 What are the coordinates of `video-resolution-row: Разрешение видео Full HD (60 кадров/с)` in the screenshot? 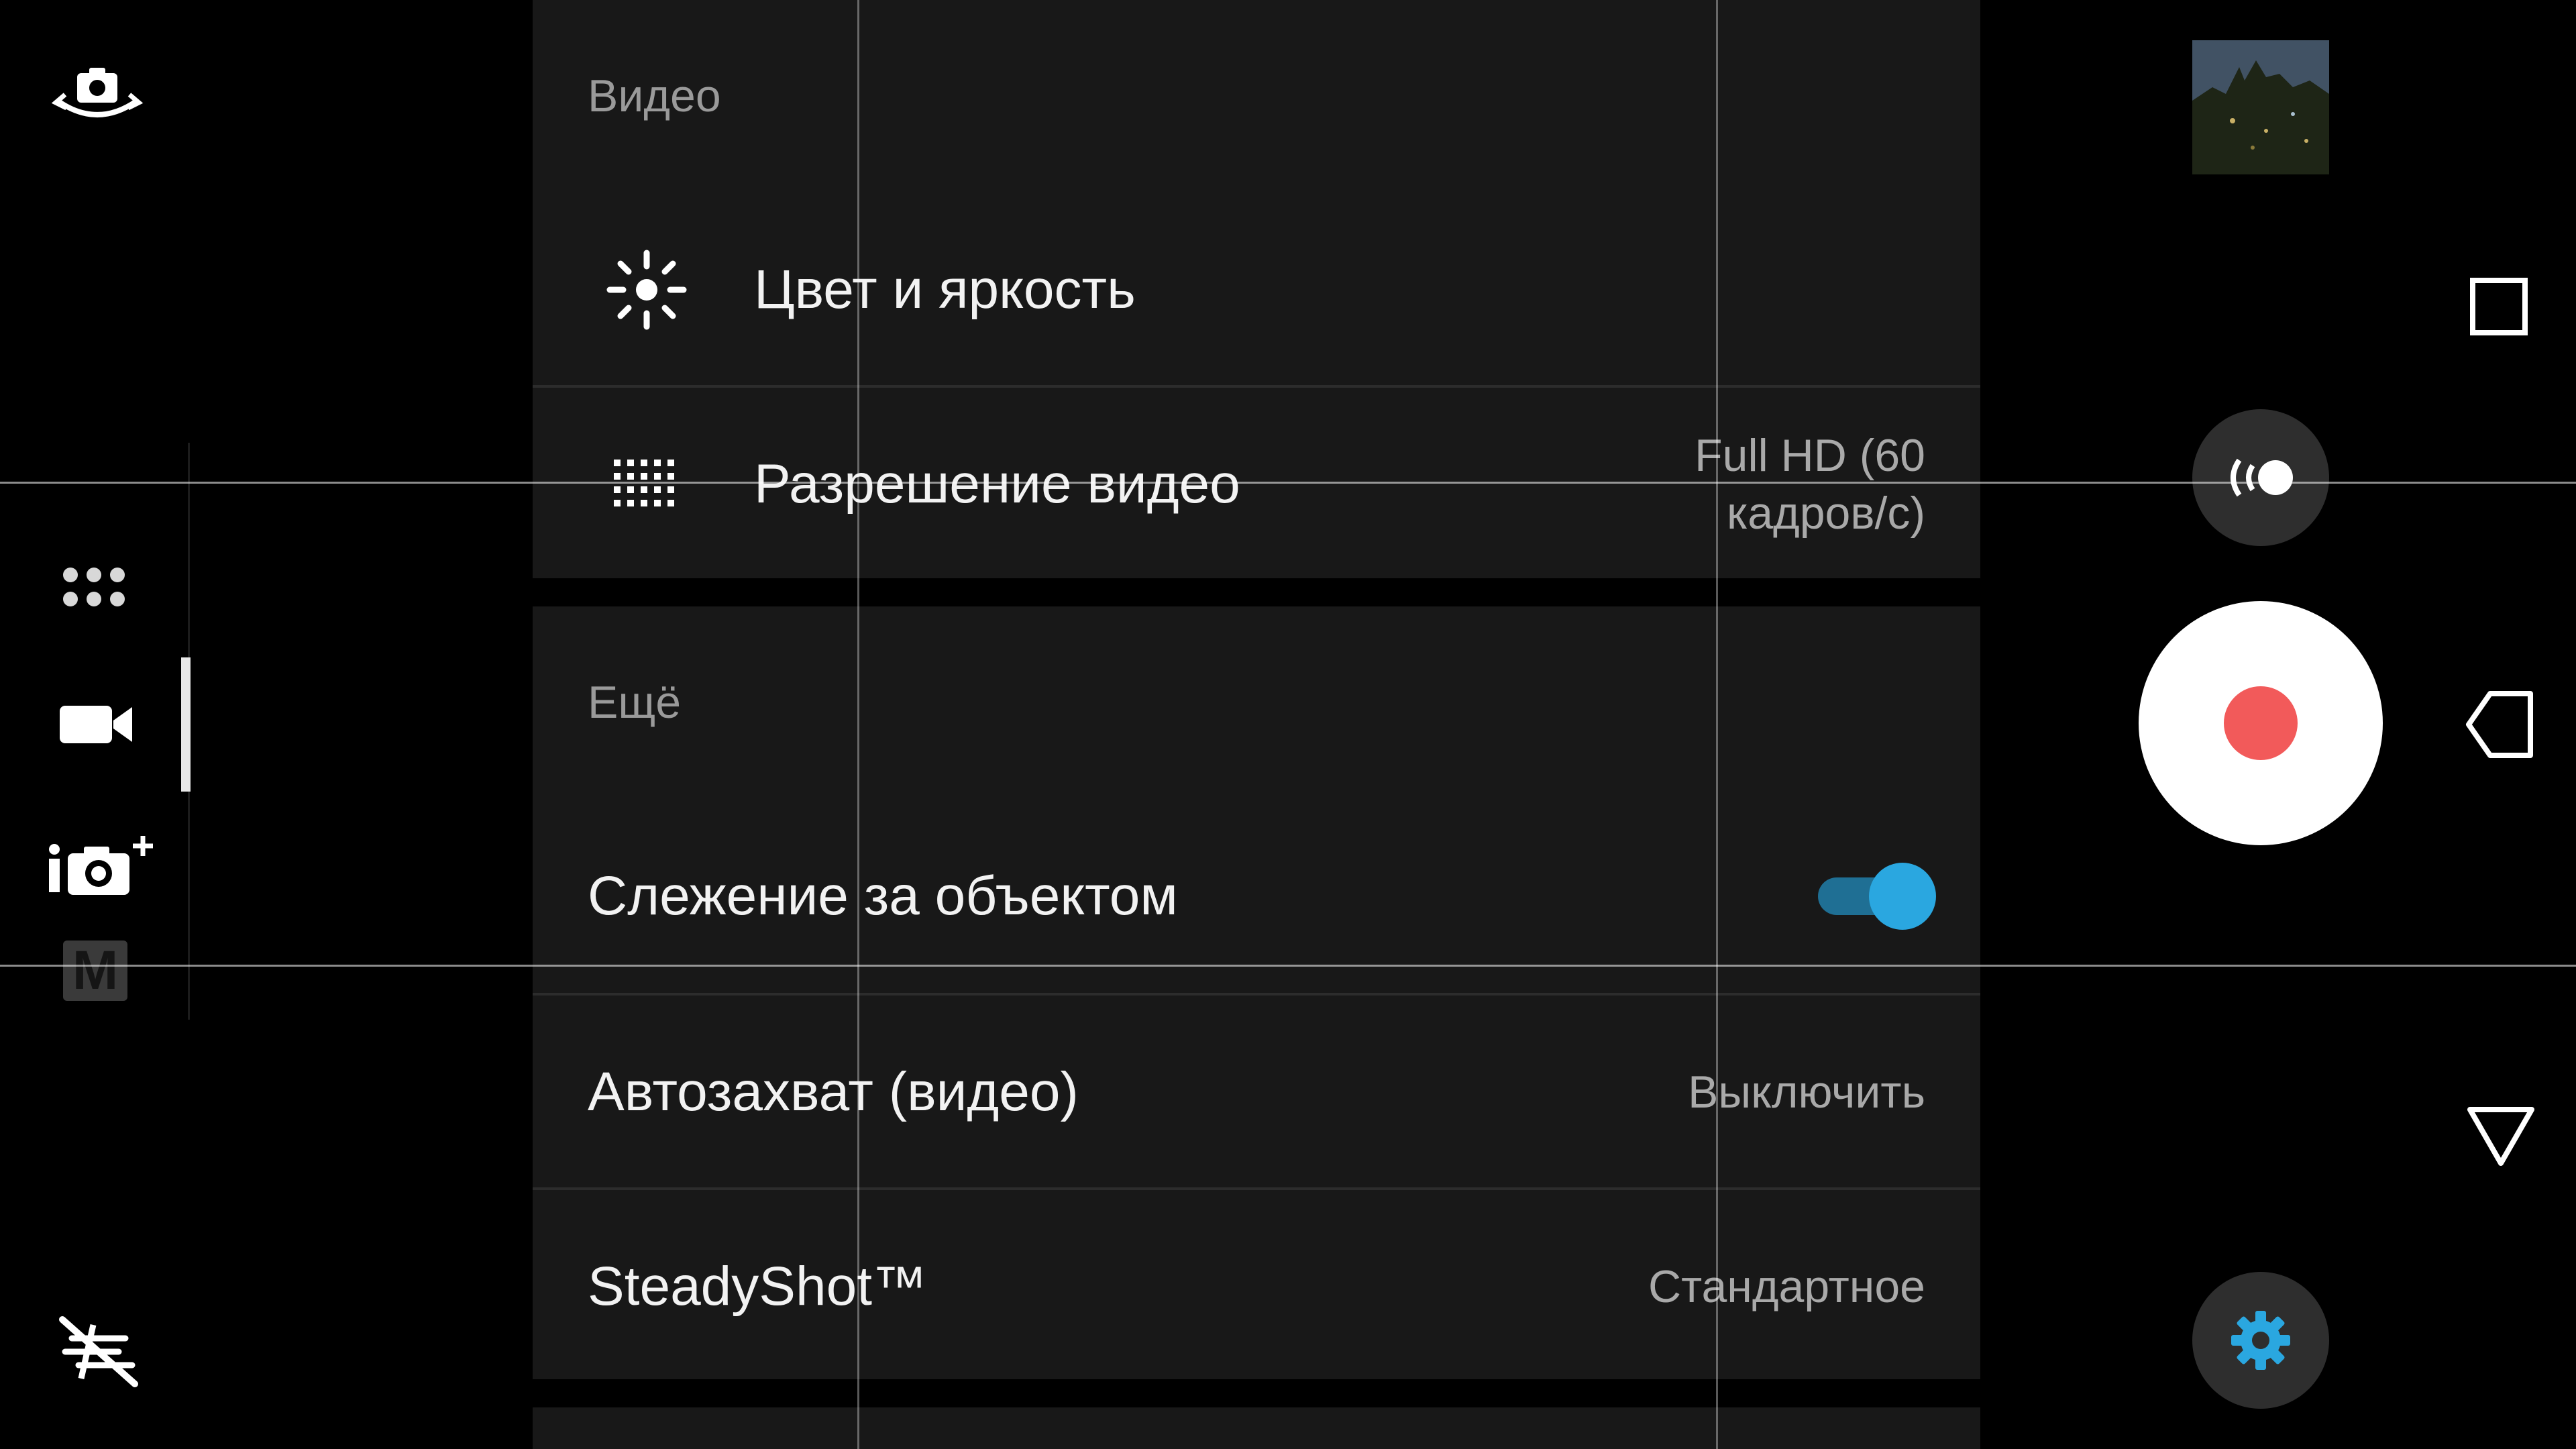 It's located at (1256, 484).